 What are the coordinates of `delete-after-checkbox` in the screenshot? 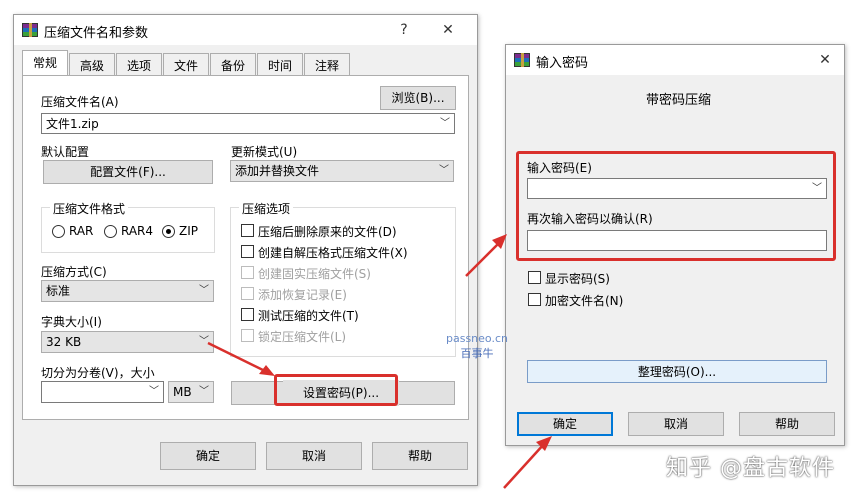 It's located at (247, 230).